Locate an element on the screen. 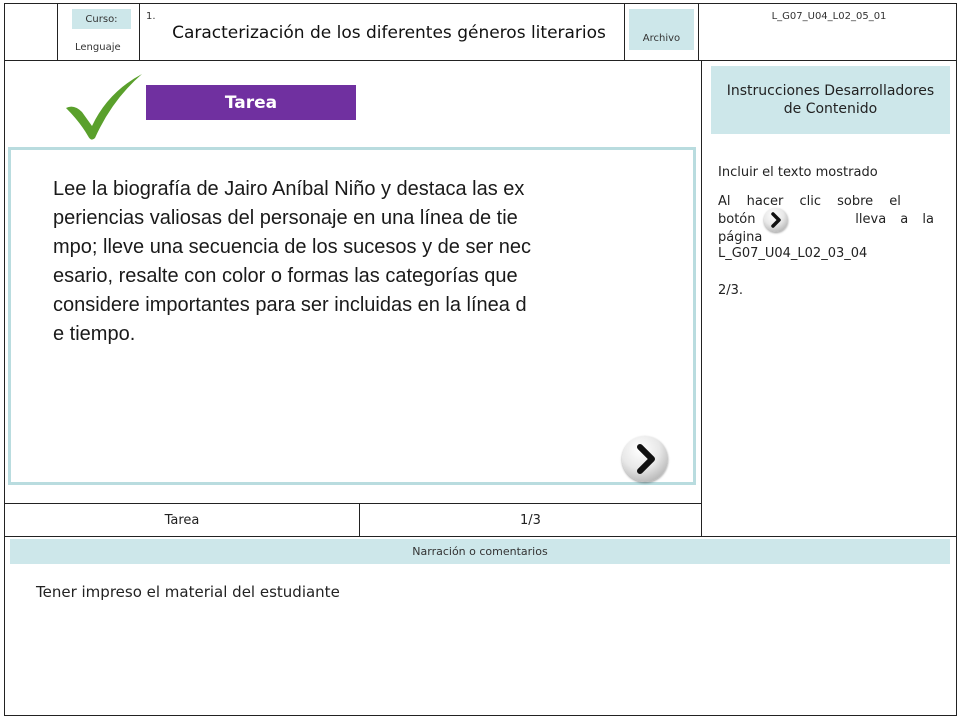 The height and width of the screenshot is (720, 960). chevron-right-icon is located at coordinates (646, 459).